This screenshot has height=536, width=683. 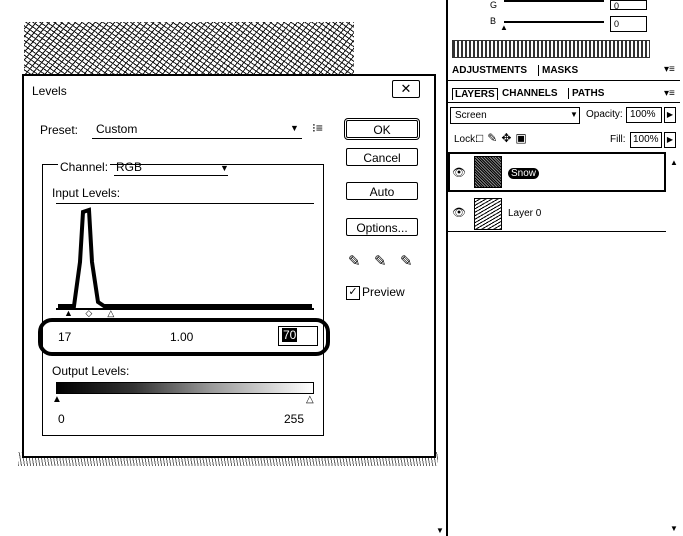 What do you see at coordinates (586, 93) in the screenshot?
I see `tab-paths: PATHS` at bounding box center [586, 93].